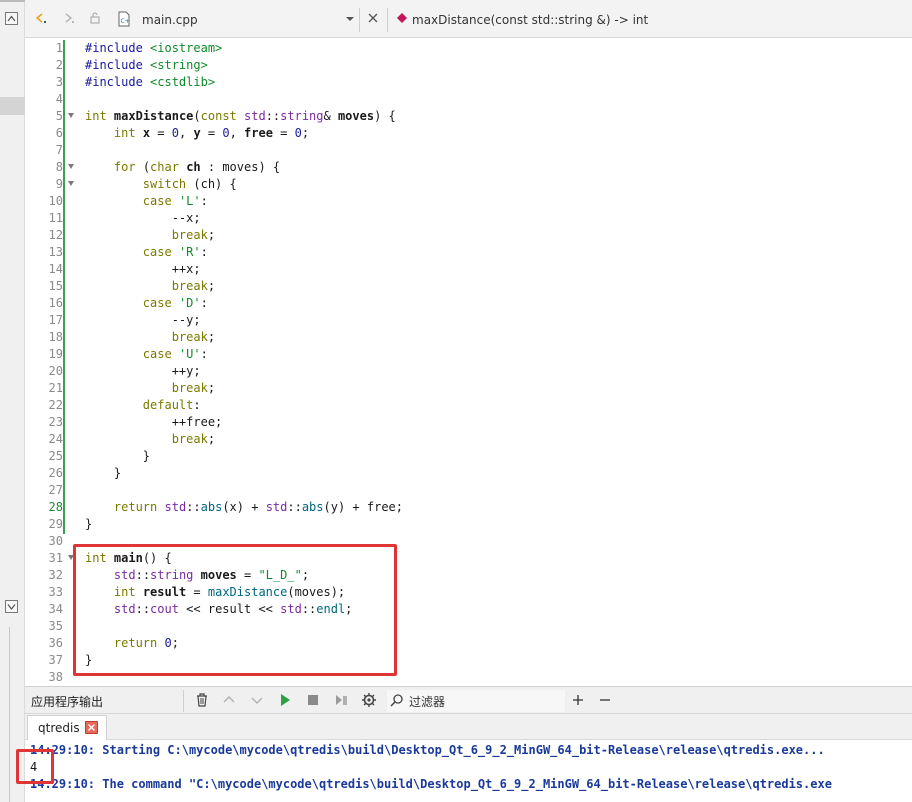  What do you see at coordinates (189, 184) in the screenshot?
I see `code-line-9: switch (ch) {` at bounding box center [189, 184].